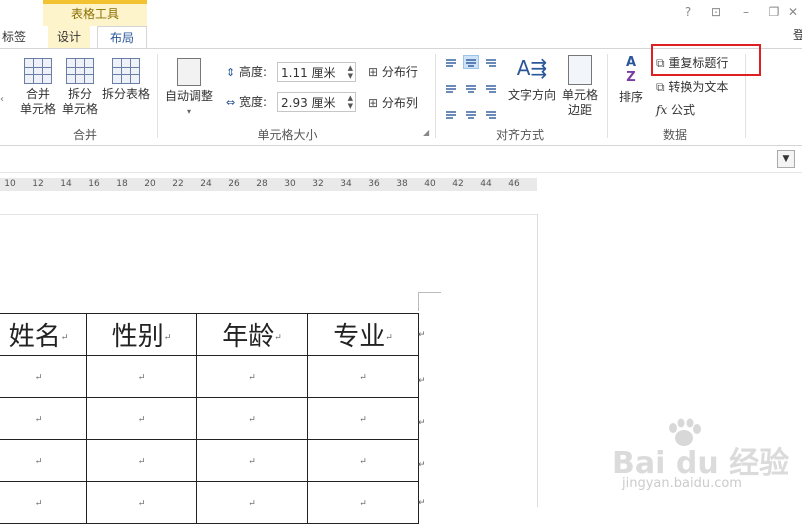  What do you see at coordinates (706, 60) in the screenshot?
I see `highlight-box` at bounding box center [706, 60].